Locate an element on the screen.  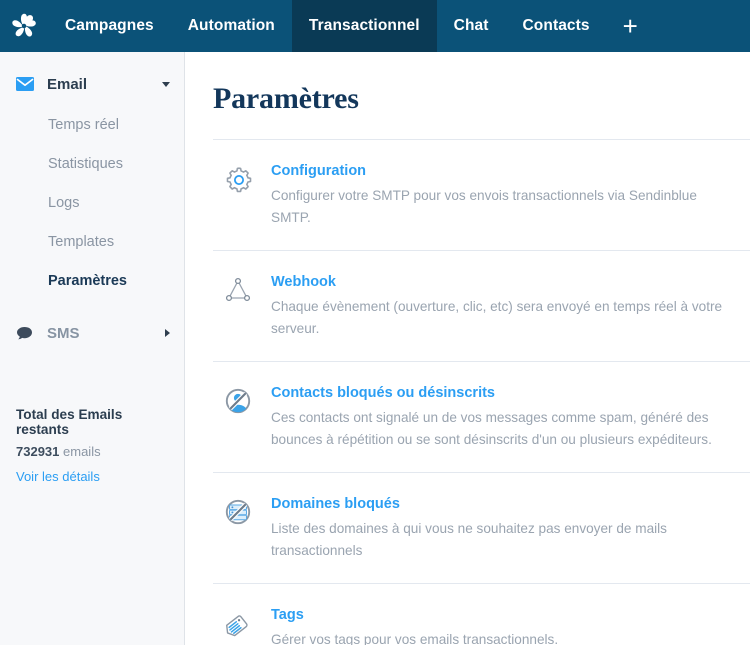
webhook-triangle-icon is located at coordinates (242, 289).